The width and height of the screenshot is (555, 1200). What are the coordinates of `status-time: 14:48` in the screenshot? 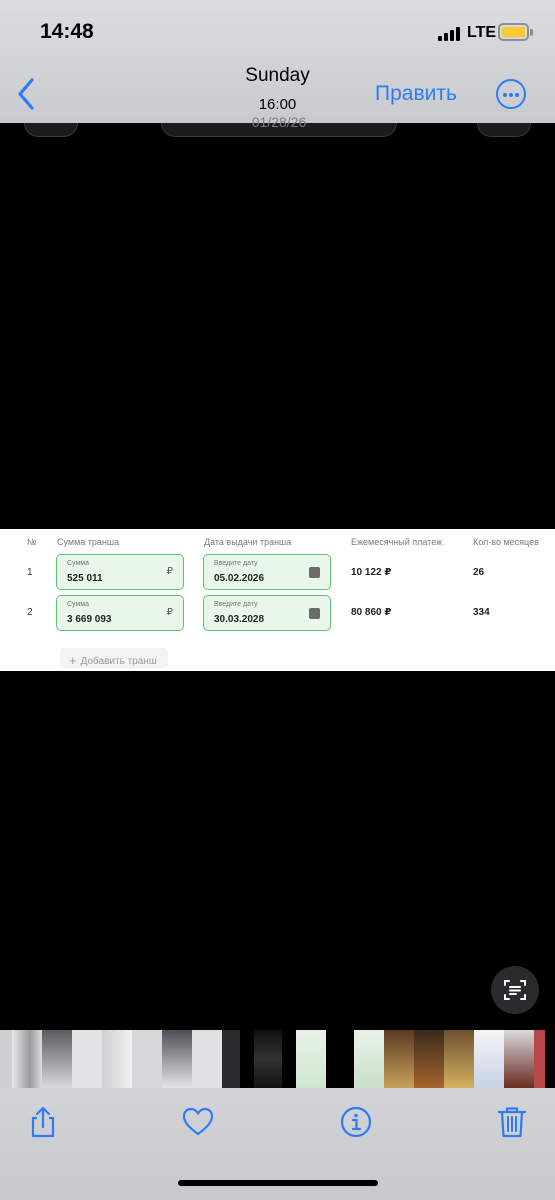 It's located at (67, 31).